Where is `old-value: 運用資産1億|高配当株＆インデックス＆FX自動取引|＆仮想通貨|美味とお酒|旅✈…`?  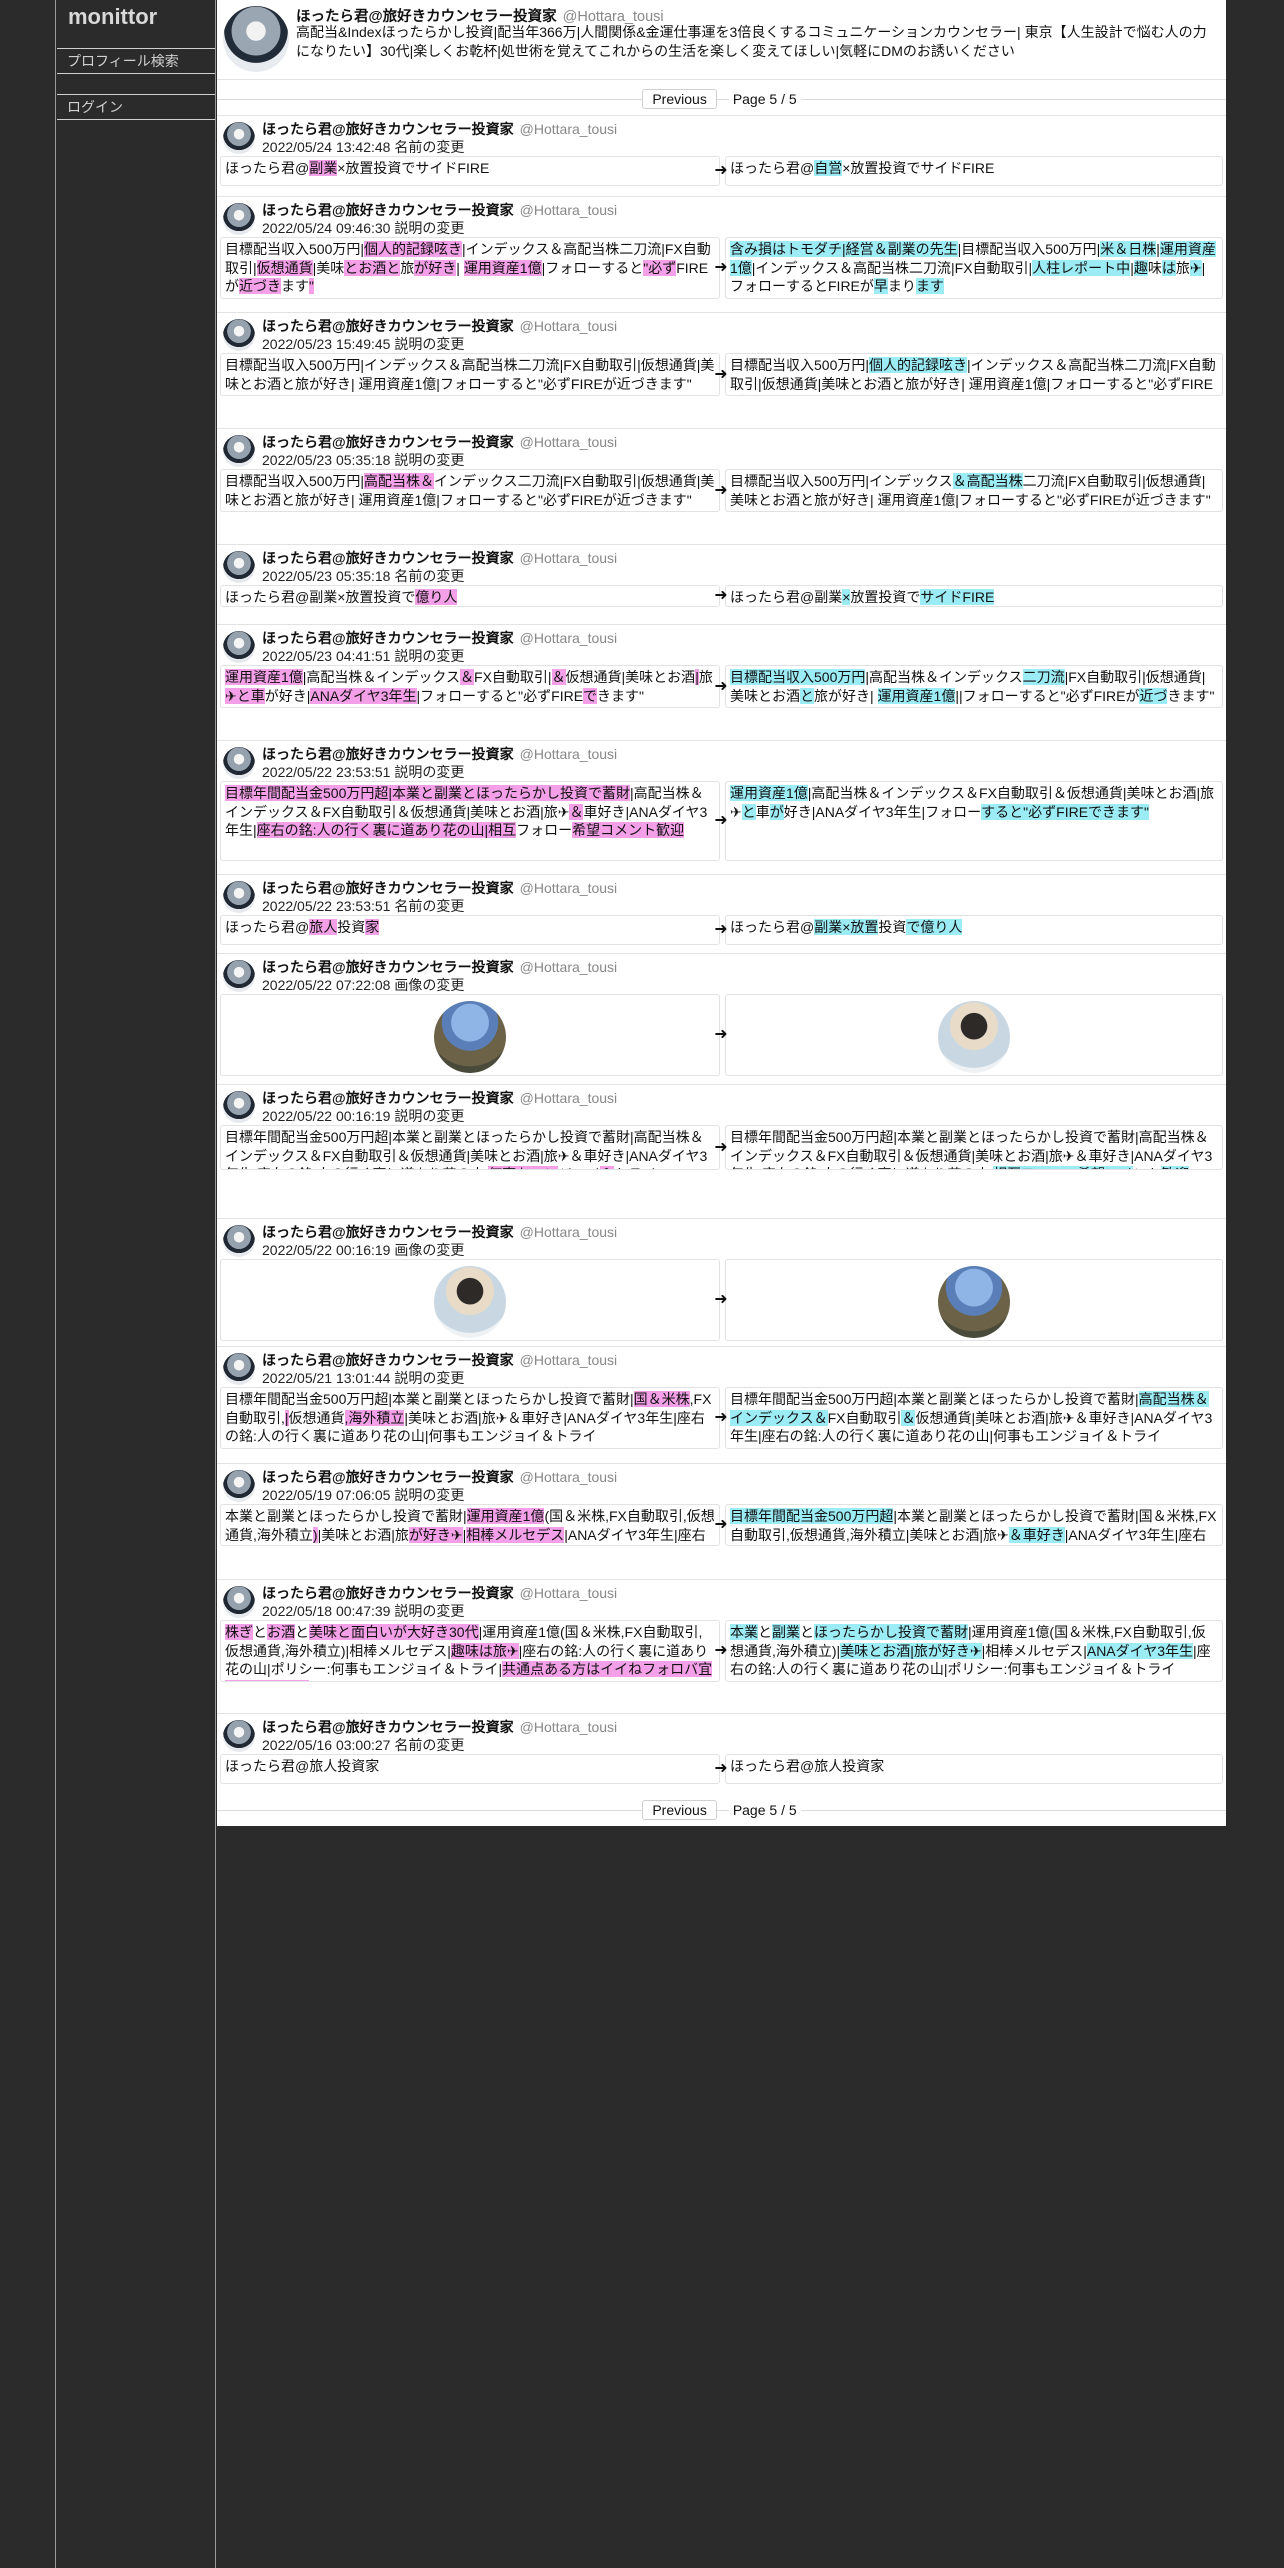
old-value: 運用資産1億|高配当株＆インデックス＆FX自動取引|＆仮想通貨|美味とお酒|旅✈… is located at coordinates (470, 686).